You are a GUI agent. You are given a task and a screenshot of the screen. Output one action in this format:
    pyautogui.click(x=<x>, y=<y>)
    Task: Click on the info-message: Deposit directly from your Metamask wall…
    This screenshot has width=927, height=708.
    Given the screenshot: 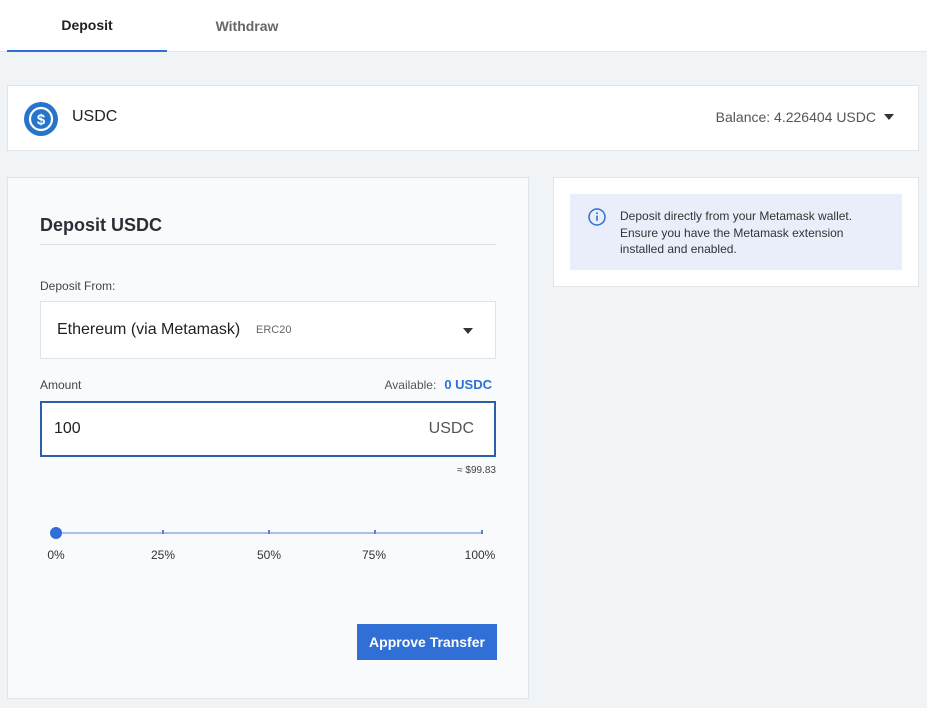 What is the action you would take?
    pyautogui.click(x=736, y=232)
    